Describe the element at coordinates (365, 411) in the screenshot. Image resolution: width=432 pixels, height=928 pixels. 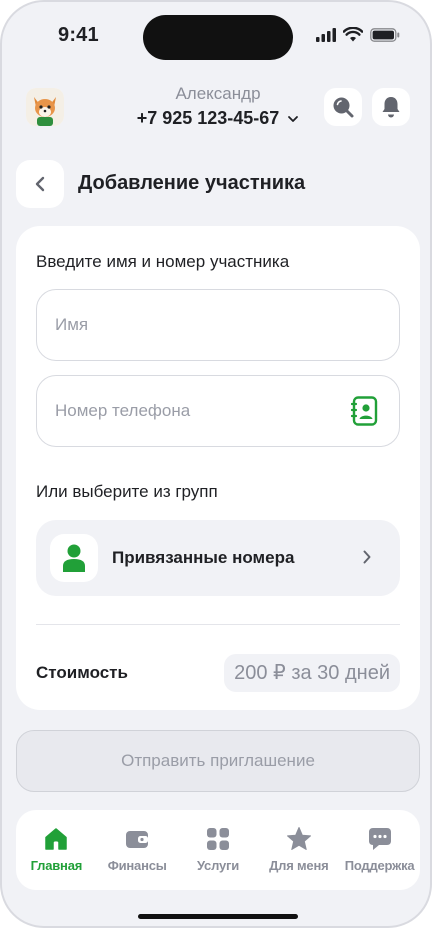
I see `contact-book-icon` at that location.